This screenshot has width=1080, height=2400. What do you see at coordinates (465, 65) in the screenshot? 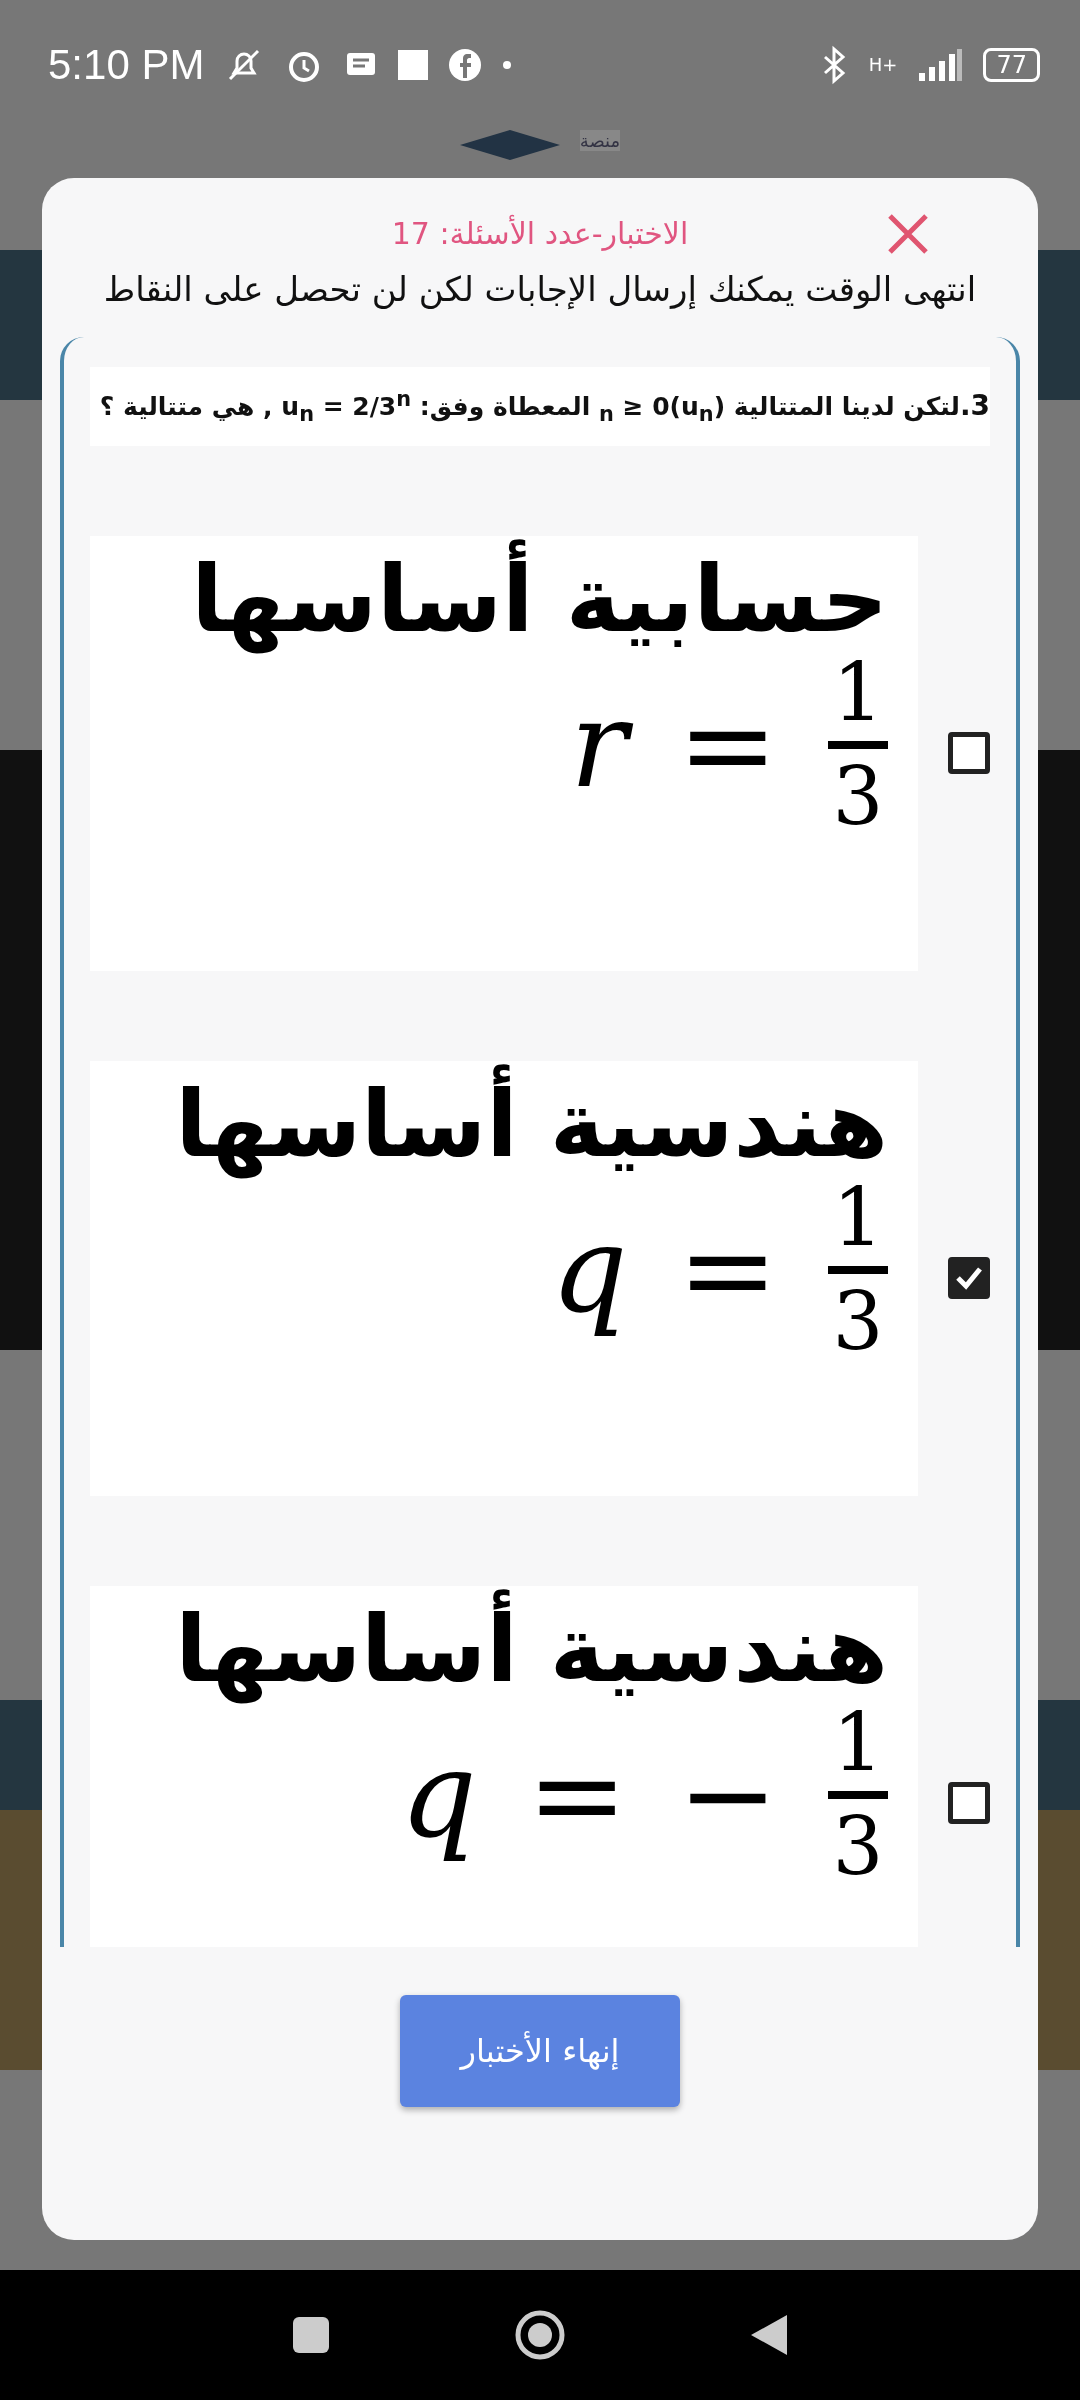
I see `facebook-icon` at bounding box center [465, 65].